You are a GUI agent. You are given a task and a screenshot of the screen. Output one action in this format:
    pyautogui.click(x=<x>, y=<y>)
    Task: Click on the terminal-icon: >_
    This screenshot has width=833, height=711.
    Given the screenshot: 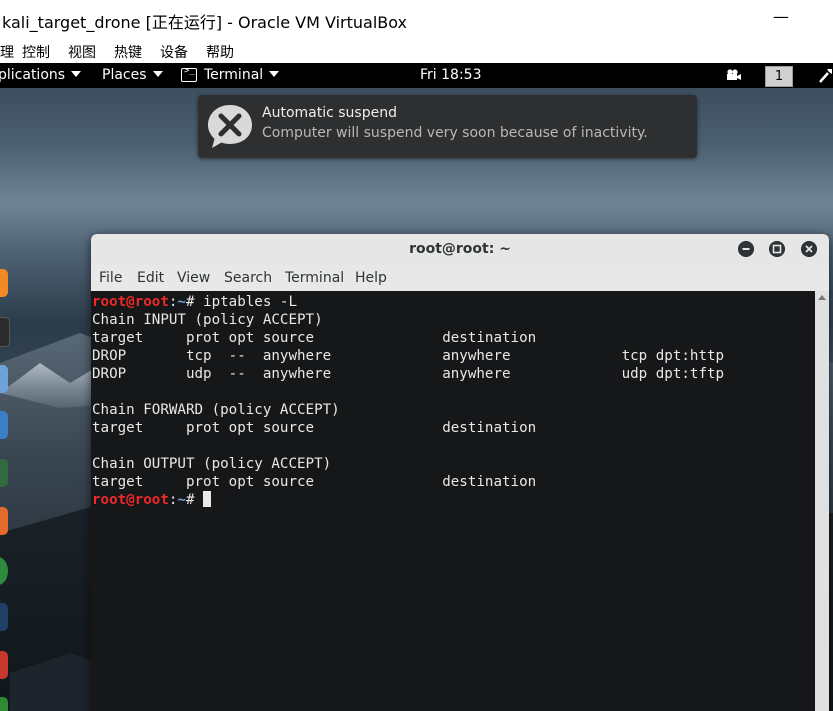 What is the action you would take?
    pyautogui.click(x=189, y=74)
    